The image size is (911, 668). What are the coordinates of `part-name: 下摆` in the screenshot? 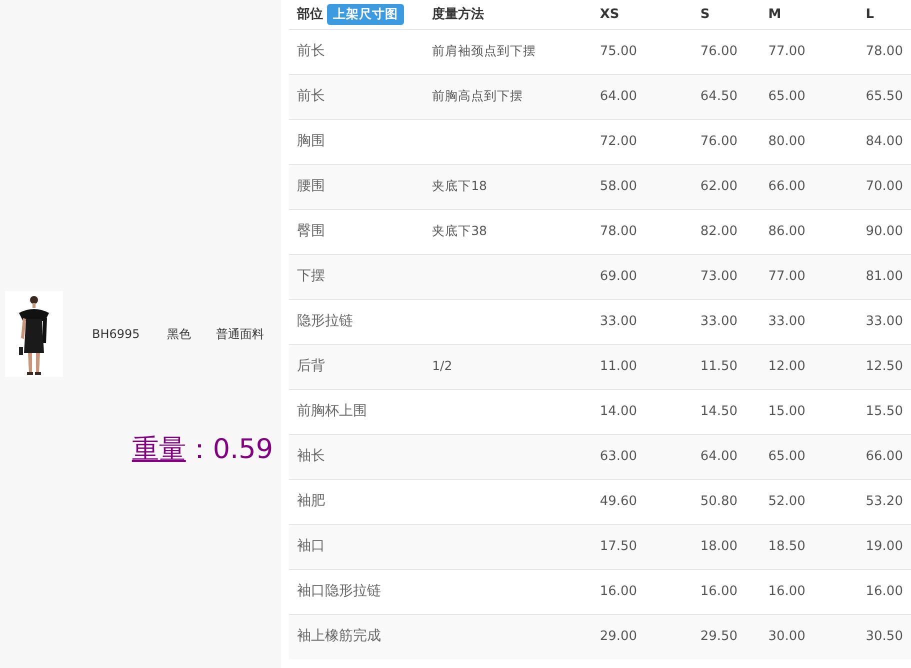 It's located at (311, 276).